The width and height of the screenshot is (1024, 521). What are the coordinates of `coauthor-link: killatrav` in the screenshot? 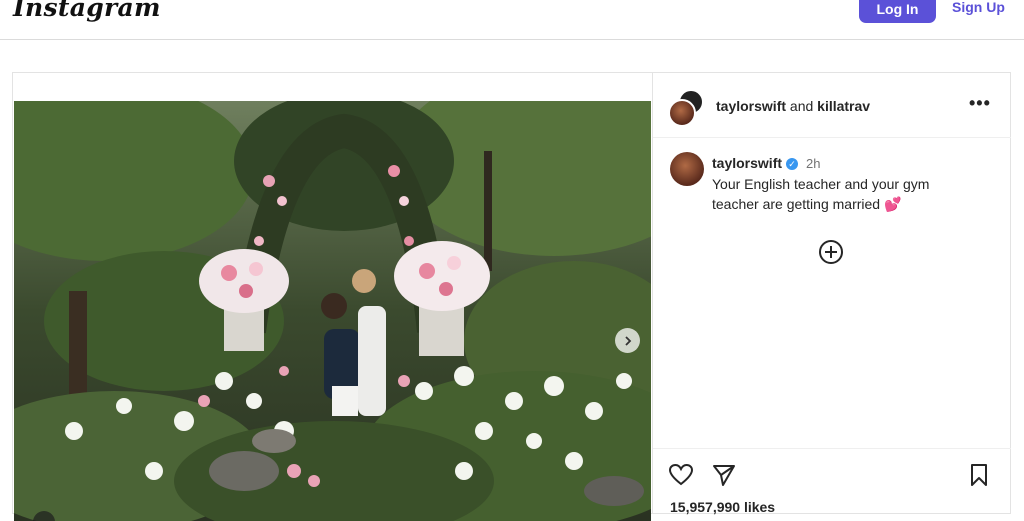 It's located at (843, 106).